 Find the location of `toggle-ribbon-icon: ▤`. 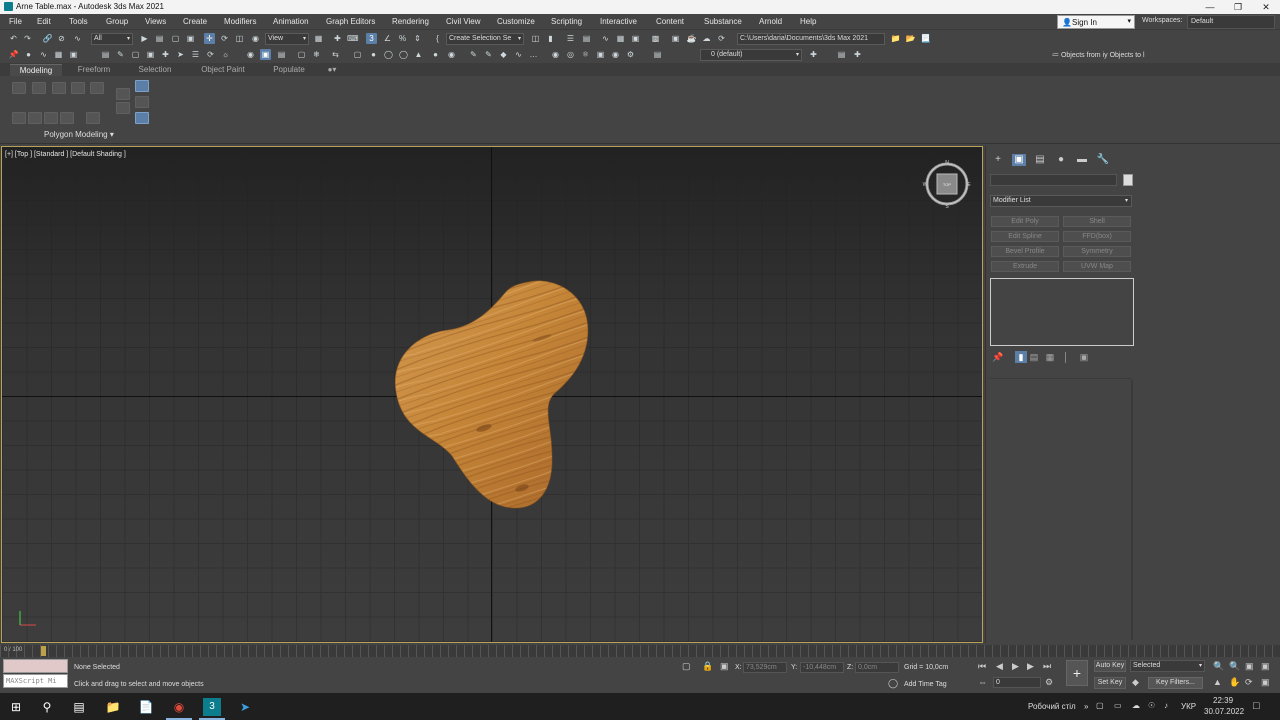

toggle-ribbon-icon: ▤ is located at coordinates (586, 38).